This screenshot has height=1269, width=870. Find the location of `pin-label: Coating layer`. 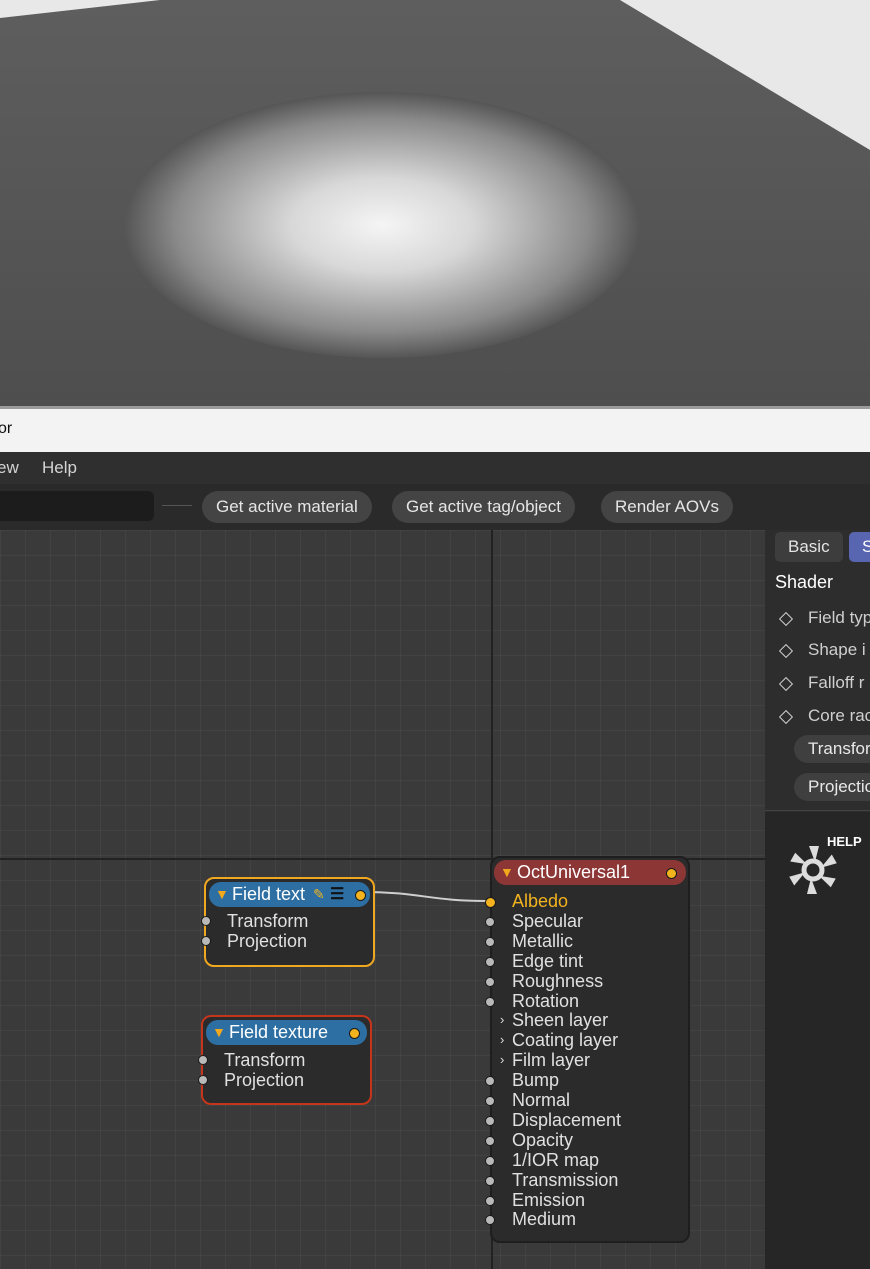

pin-label: Coating layer is located at coordinates (565, 1040).